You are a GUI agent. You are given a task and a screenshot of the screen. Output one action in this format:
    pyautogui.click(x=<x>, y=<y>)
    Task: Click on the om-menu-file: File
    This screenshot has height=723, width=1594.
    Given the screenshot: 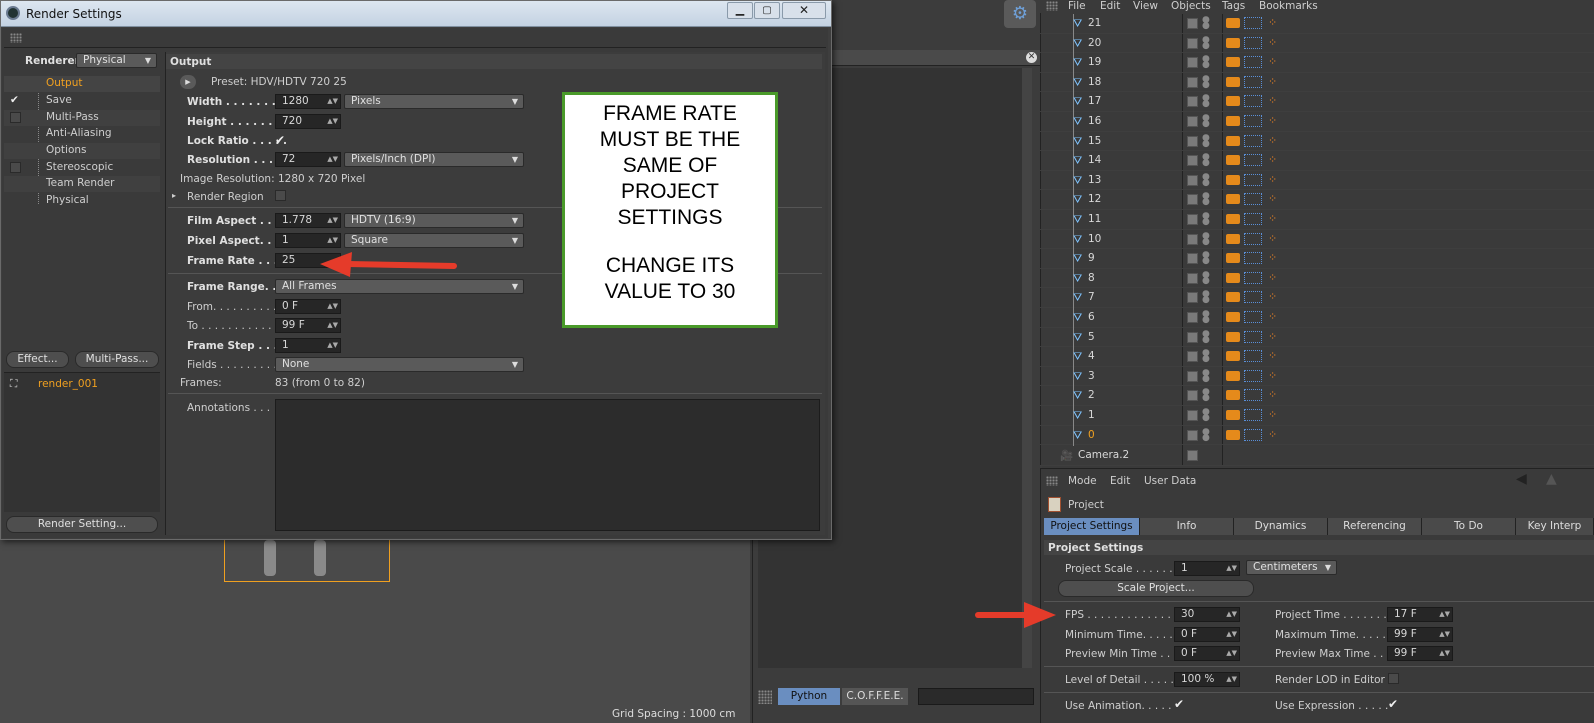 What is the action you would take?
    pyautogui.click(x=1077, y=6)
    